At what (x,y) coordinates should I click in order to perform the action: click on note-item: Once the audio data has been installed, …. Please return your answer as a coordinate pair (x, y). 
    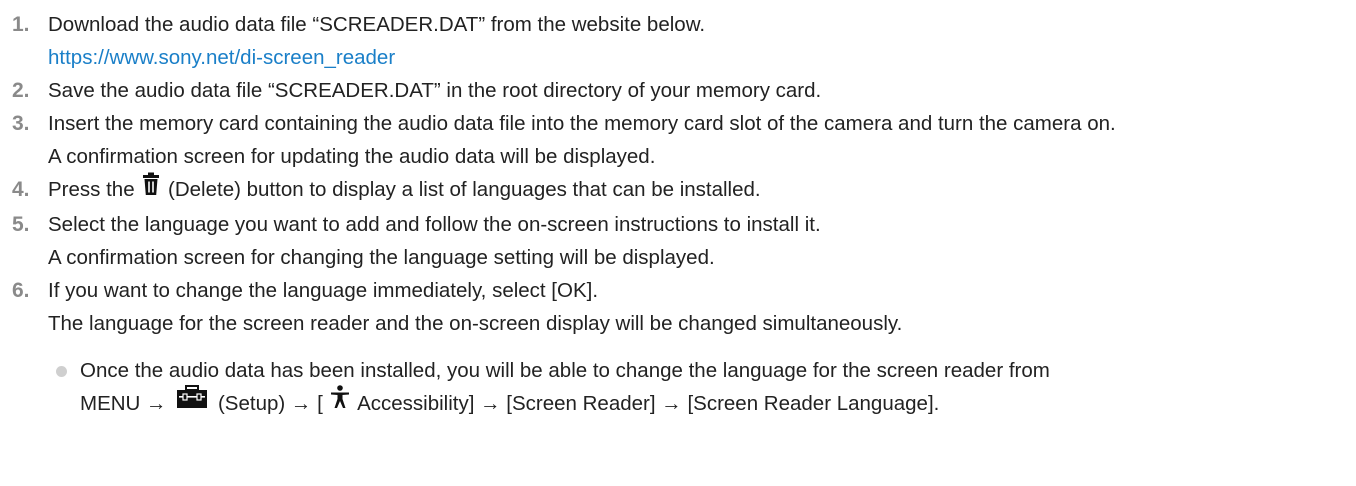
    Looking at the image, I should click on (682, 388).